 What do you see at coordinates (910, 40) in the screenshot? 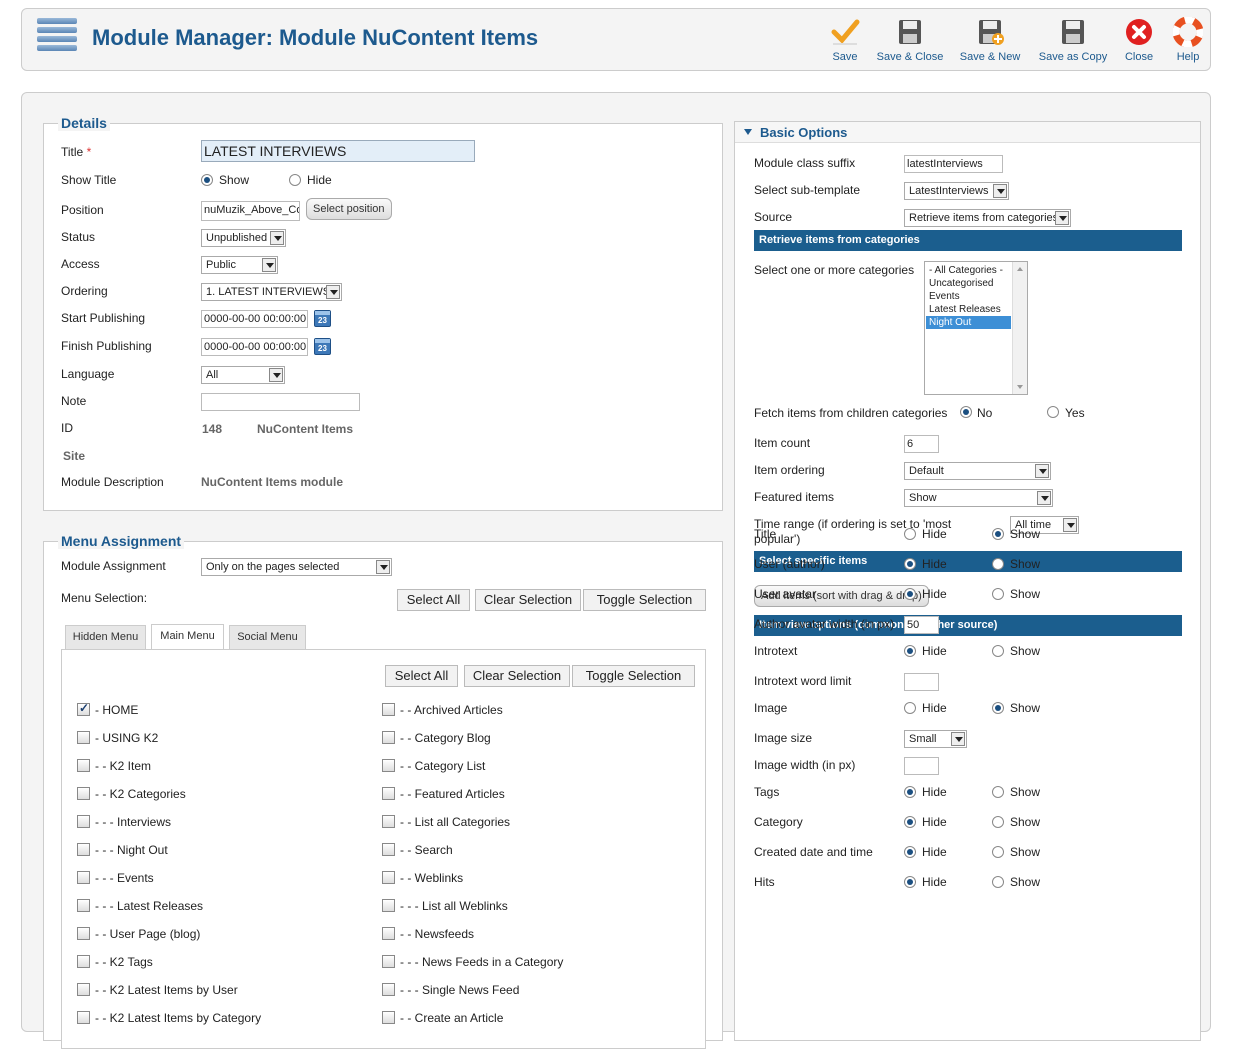
I see `save-close-button: Save & Close` at bounding box center [910, 40].